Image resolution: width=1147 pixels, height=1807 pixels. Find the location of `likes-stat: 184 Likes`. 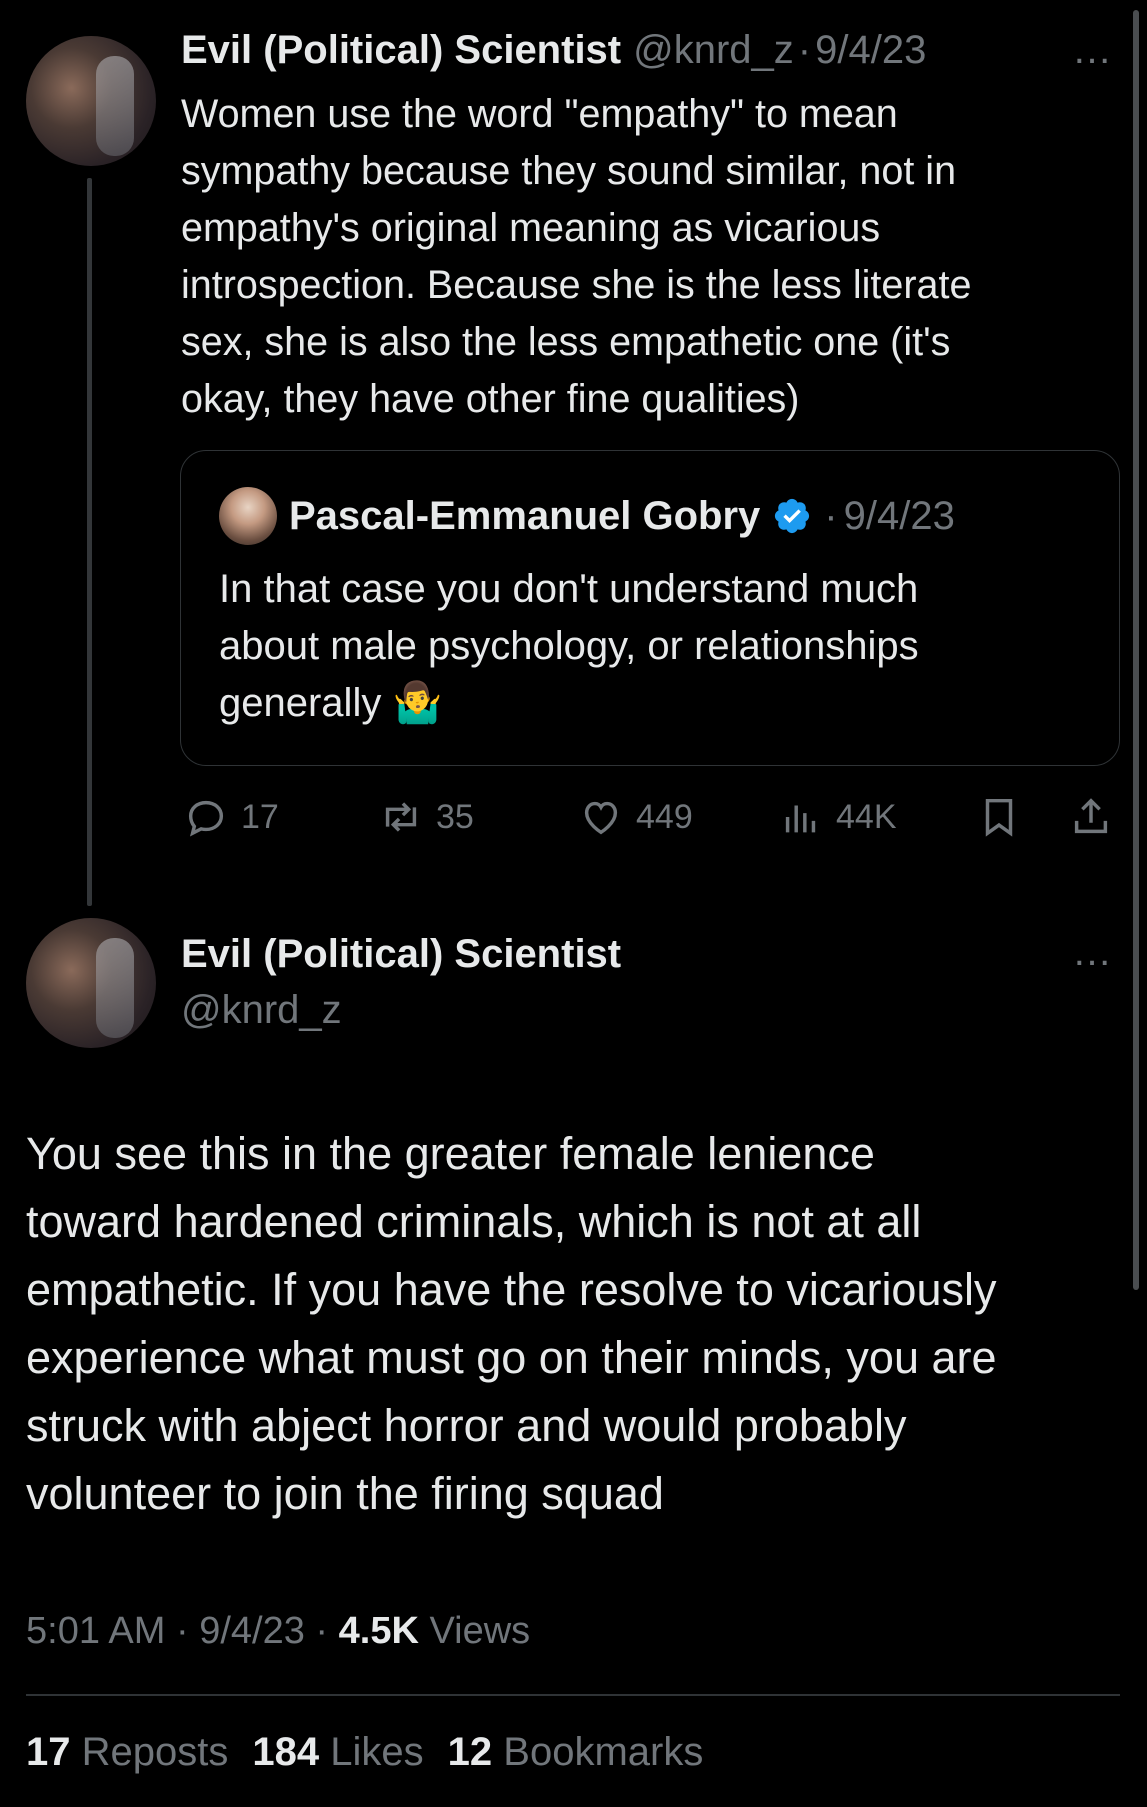

likes-stat: 184 Likes is located at coordinates (337, 1752).